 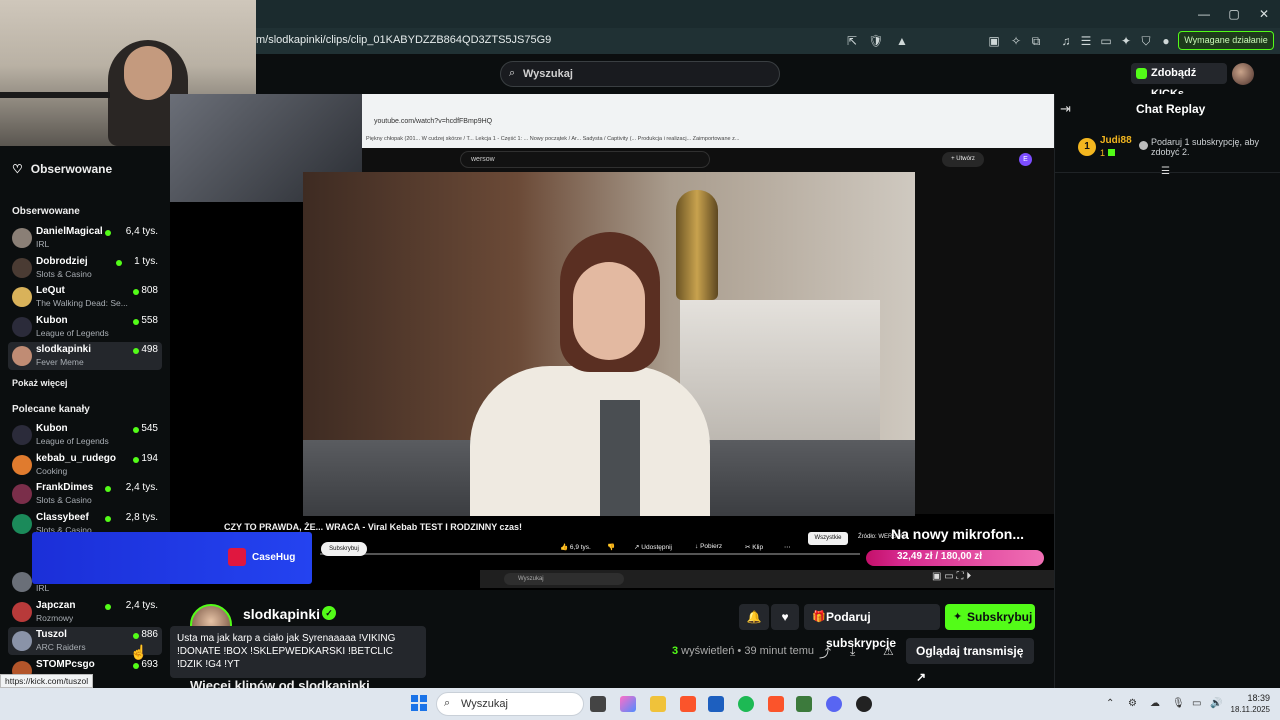 What do you see at coordinates (50, 290) in the screenshot?
I see `channel-name: LeQut` at bounding box center [50, 290].